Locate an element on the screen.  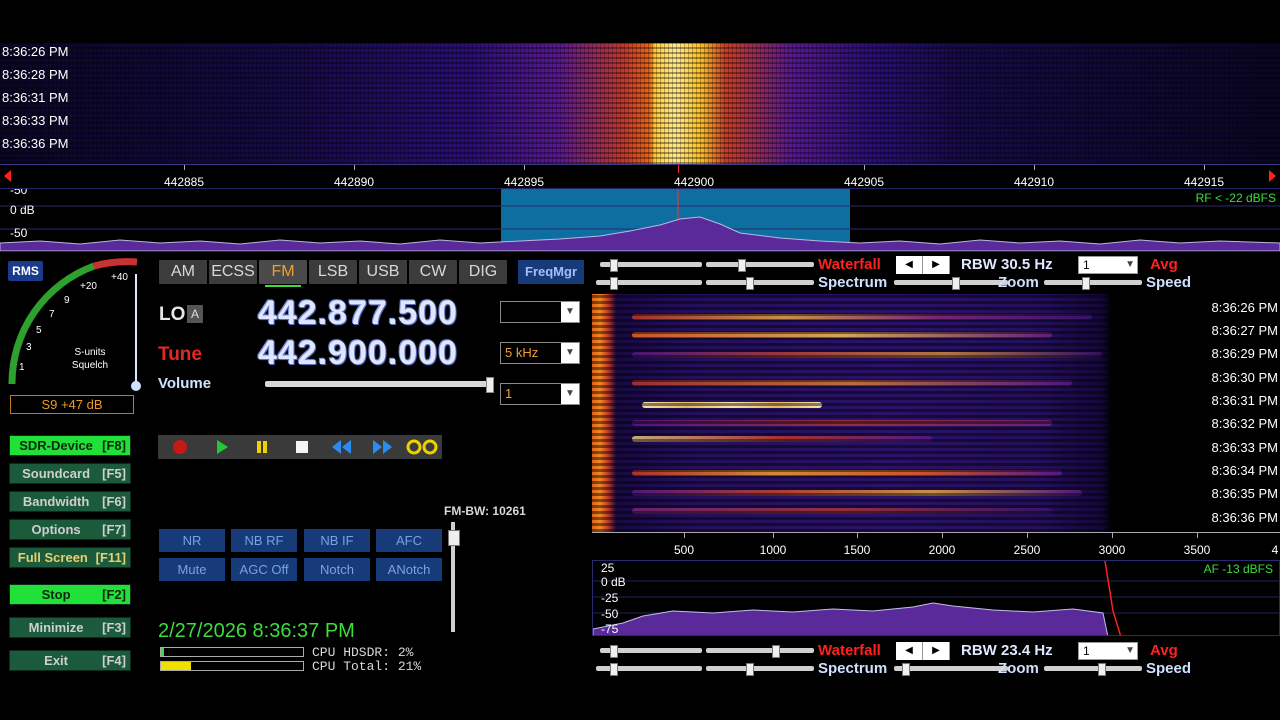
af-frequency-scale: 500 1000 1500 2000 2500 3000 3500 4 is located at coordinates (936, 546).